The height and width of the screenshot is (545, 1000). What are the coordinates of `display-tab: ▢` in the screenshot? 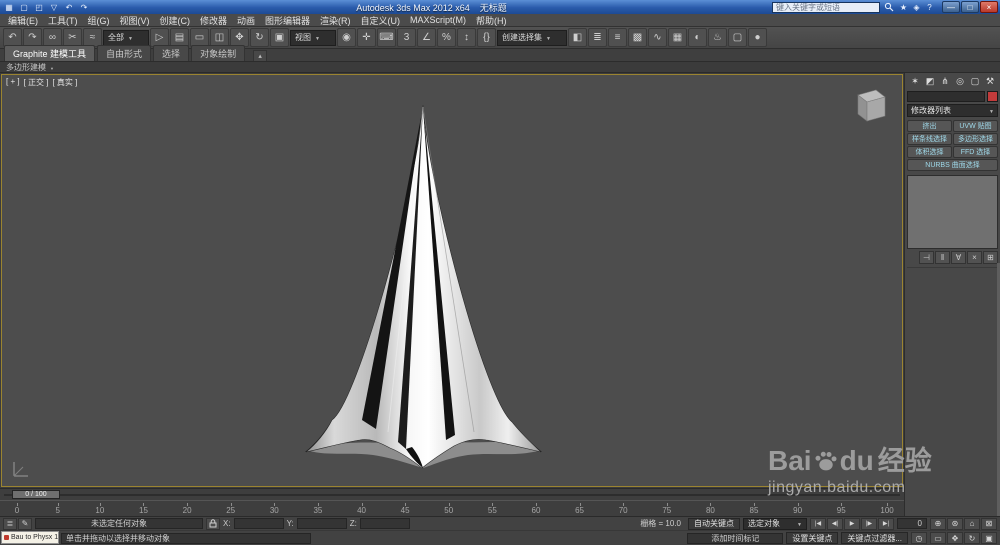 It's located at (975, 81).